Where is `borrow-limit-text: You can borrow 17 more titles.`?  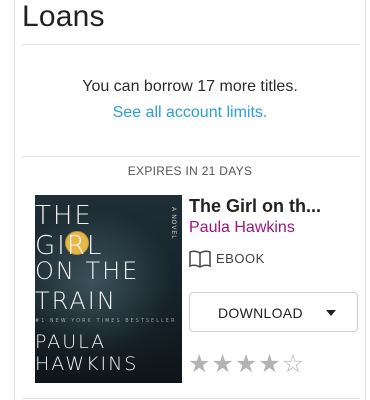 borrow-limit-text: You can borrow 17 more titles. is located at coordinates (190, 86).